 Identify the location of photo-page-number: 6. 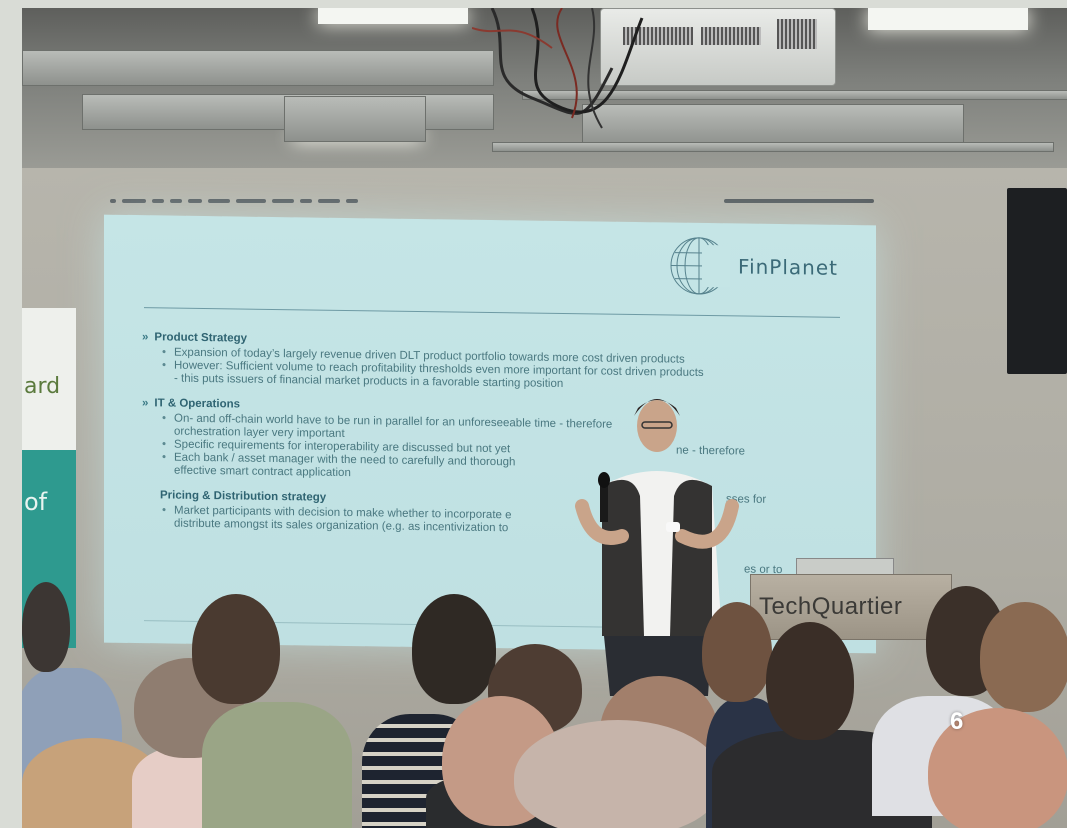
(957, 721).